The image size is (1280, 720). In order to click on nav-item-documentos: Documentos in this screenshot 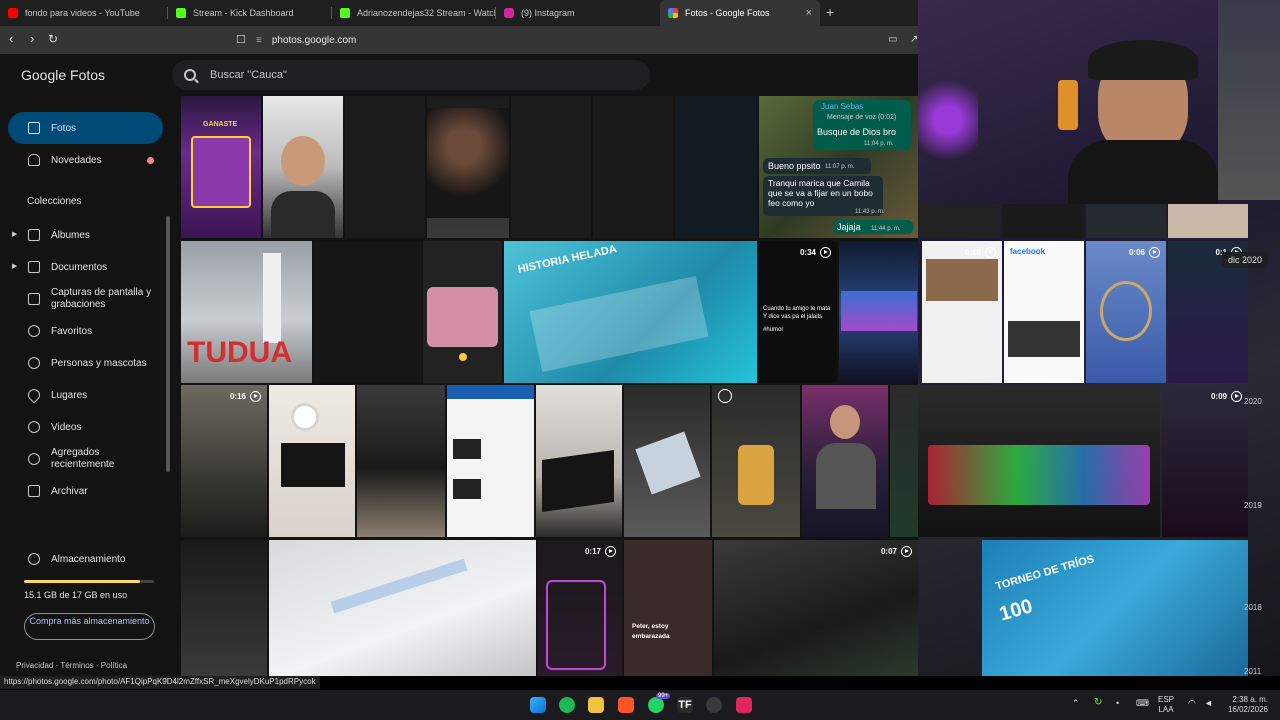, I will do `click(85, 267)`.